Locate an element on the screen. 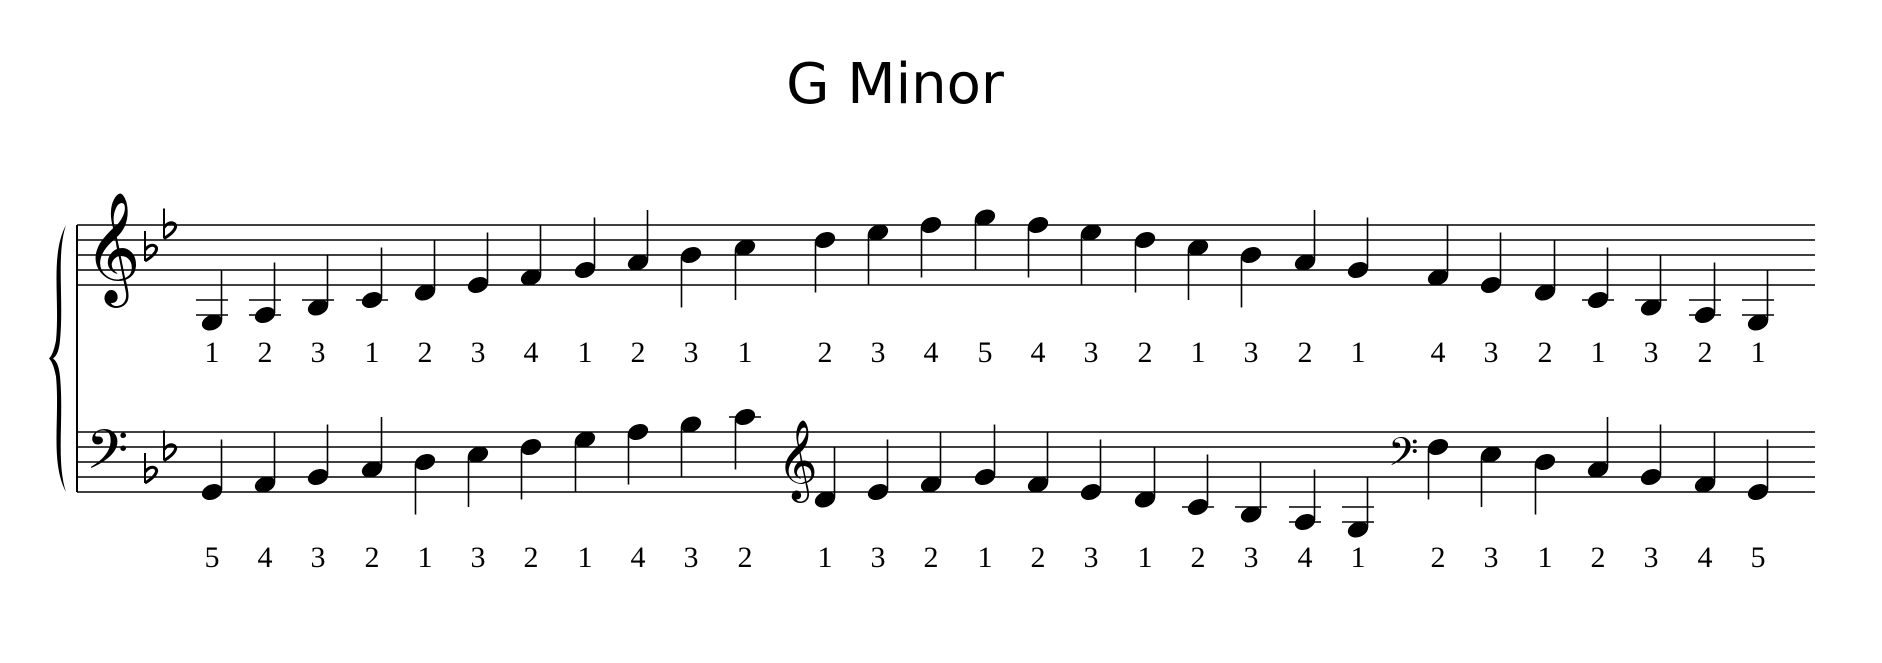  bass-clef-icon: 𝄢 is located at coordinates (107, 456).